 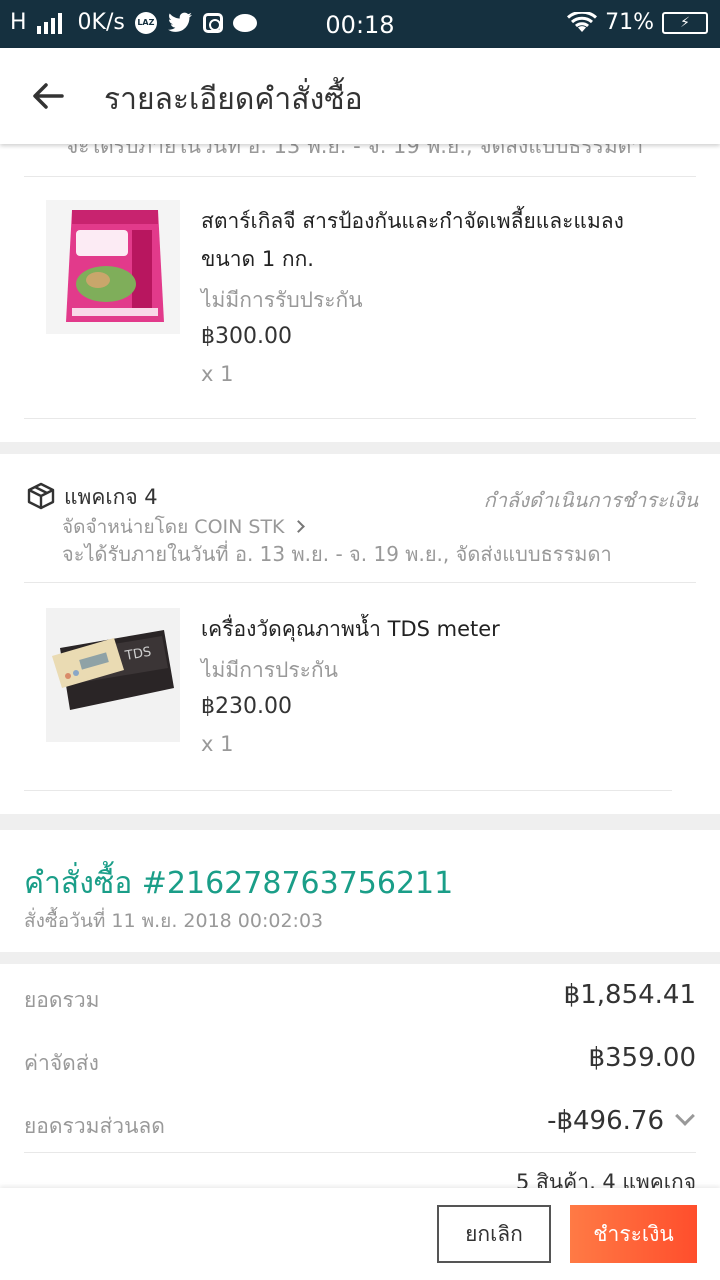 I want to click on discount-row-toggle: -฿496.76, so click(x=621, y=1121).